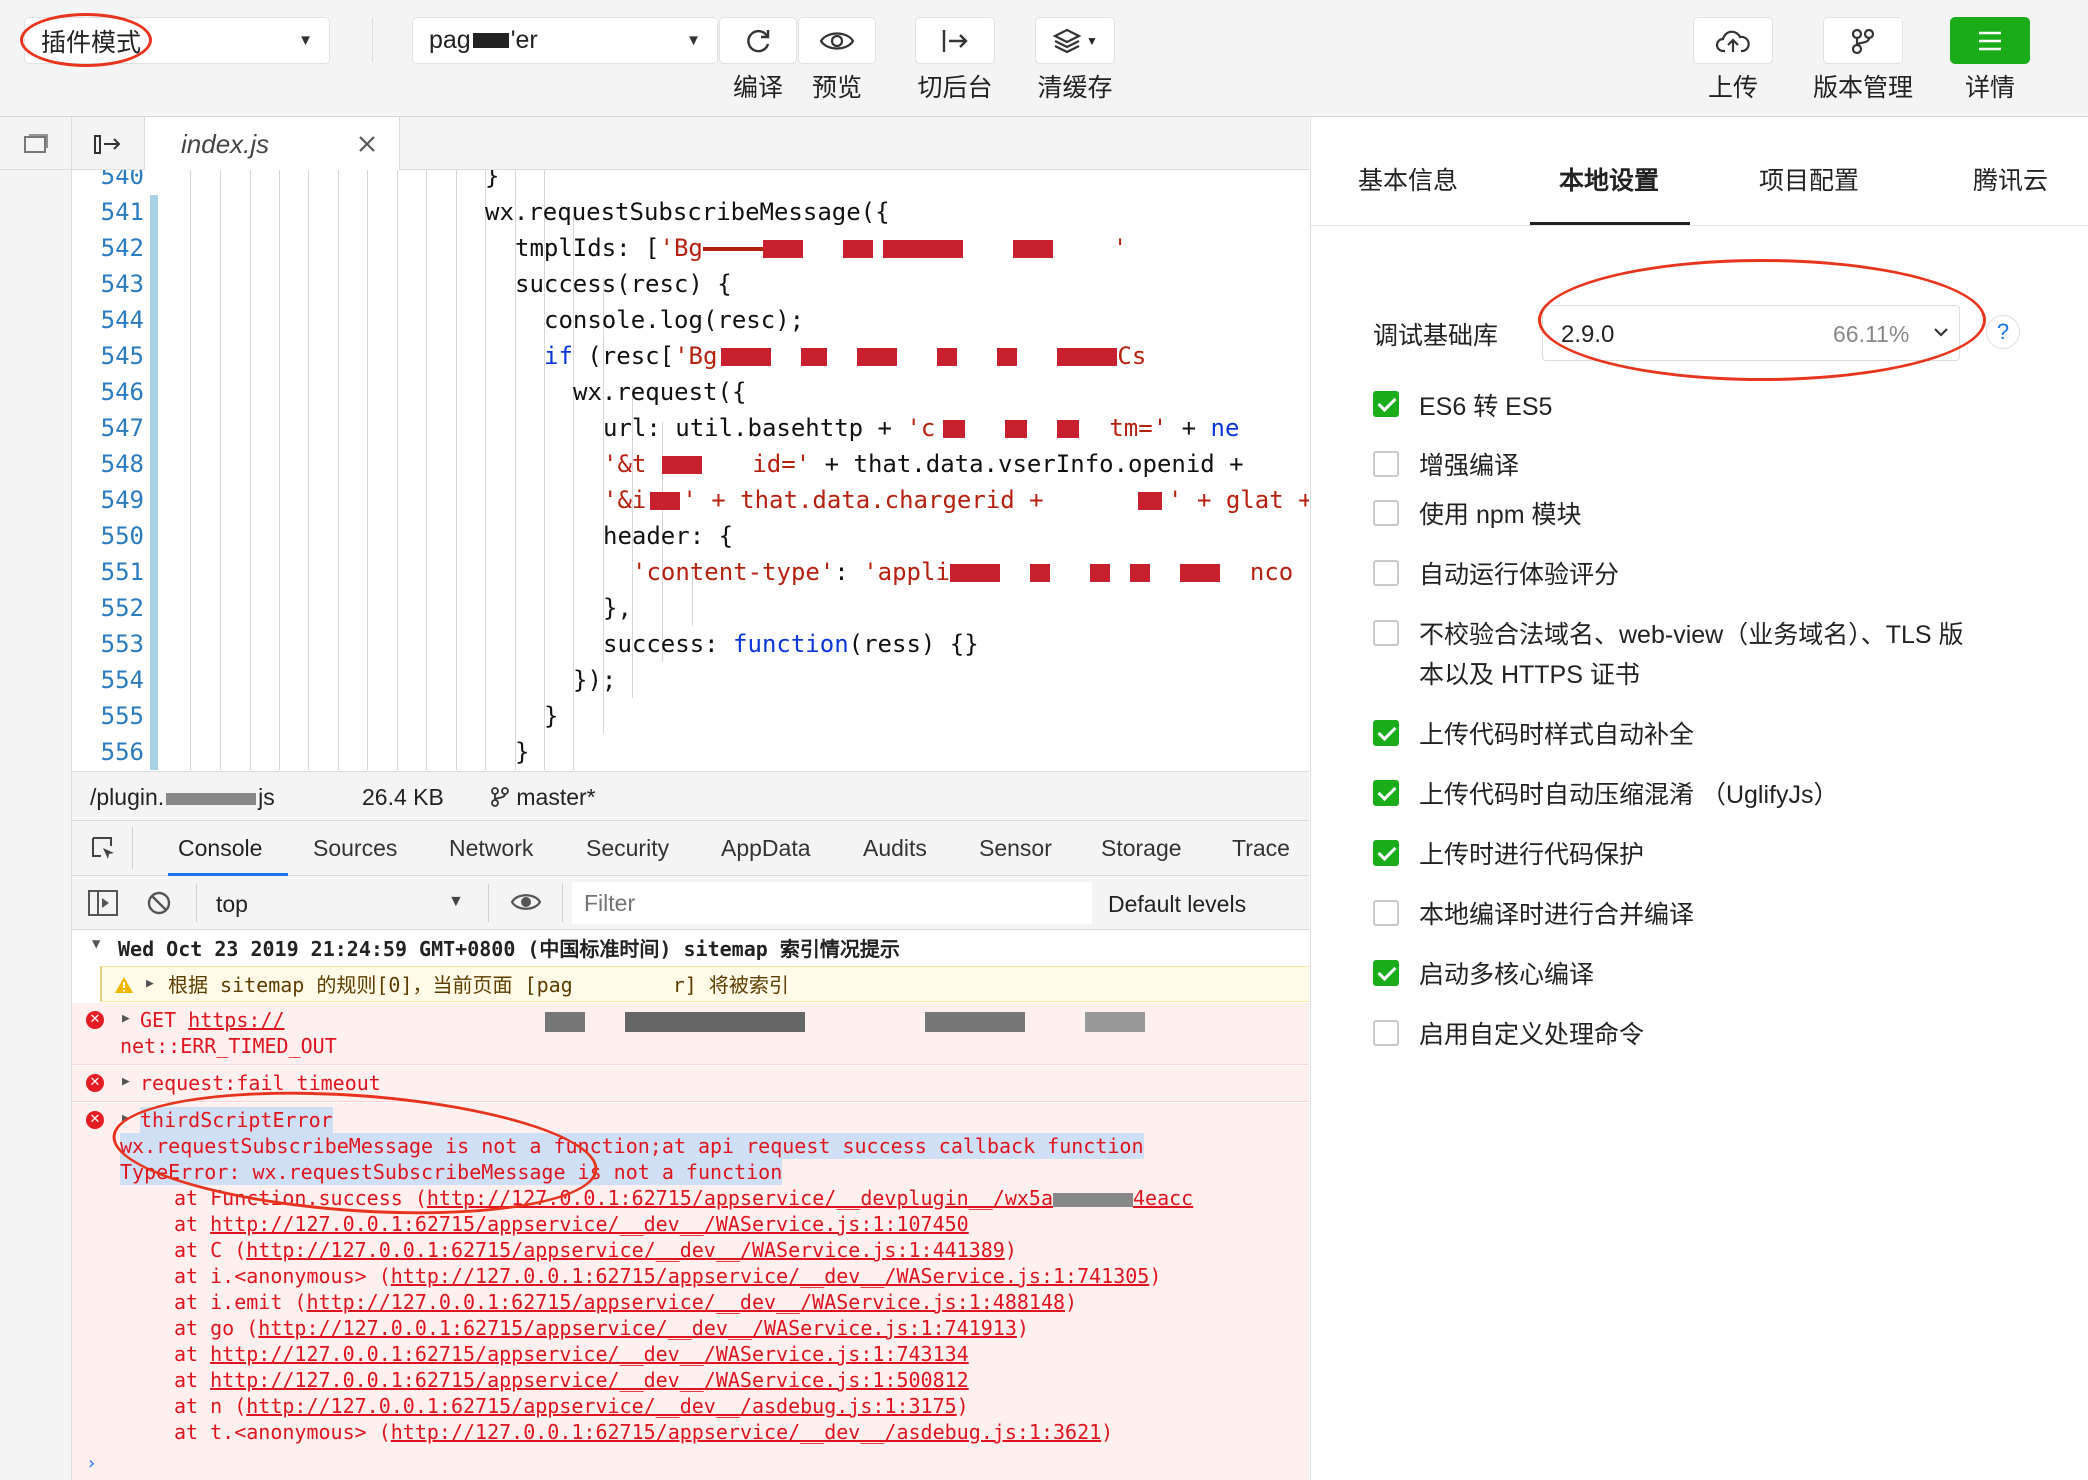 This screenshot has width=2088, height=1480. I want to click on toggle-simulator-button, so click(36, 143).